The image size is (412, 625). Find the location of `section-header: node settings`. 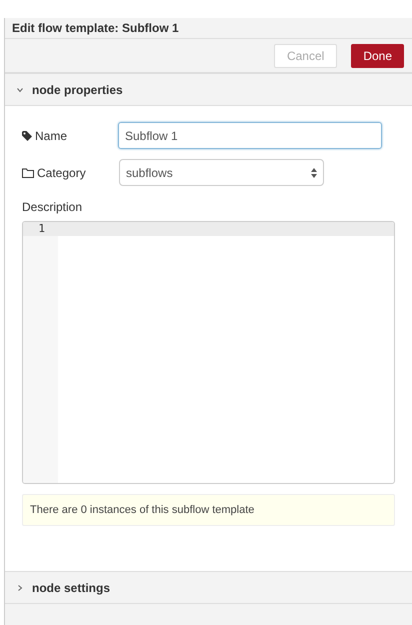

section-header: node settings is located at coordinates (208, 587).